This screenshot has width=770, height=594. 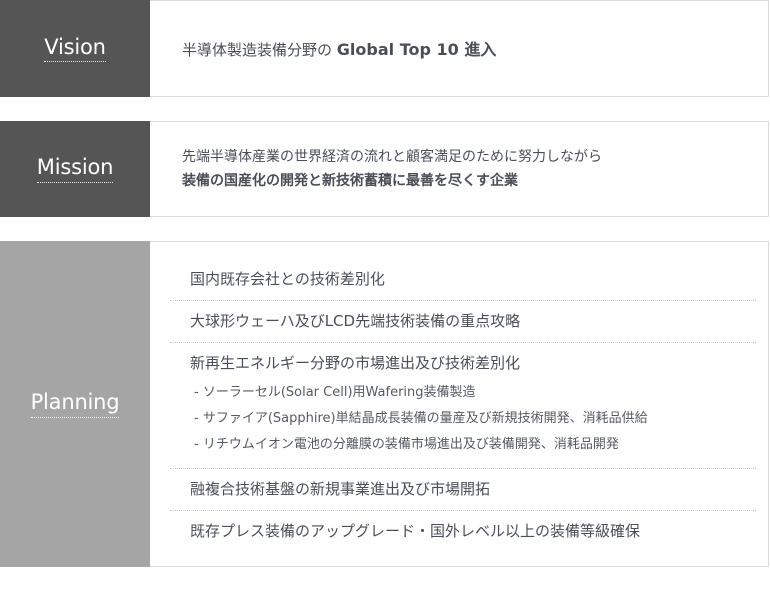 I want to click on planning-sub-item: - リチウムイオン電池の分離膜の装備市場進出及び装備開発、消耗品開発, so click(x=406, y=444).